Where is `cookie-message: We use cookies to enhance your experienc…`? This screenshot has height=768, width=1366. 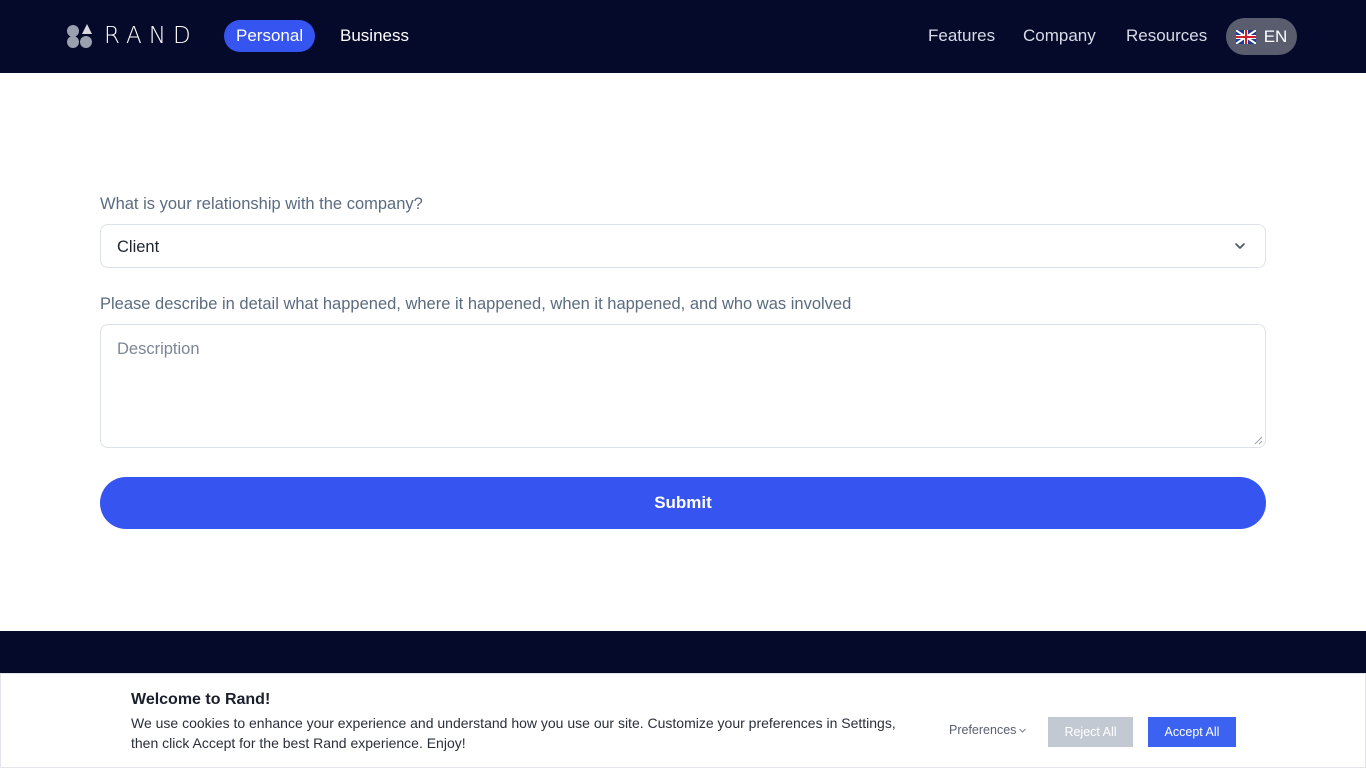
cookie-message: We use cookies to enhance your experienc… is located at coordinates (513, 733).